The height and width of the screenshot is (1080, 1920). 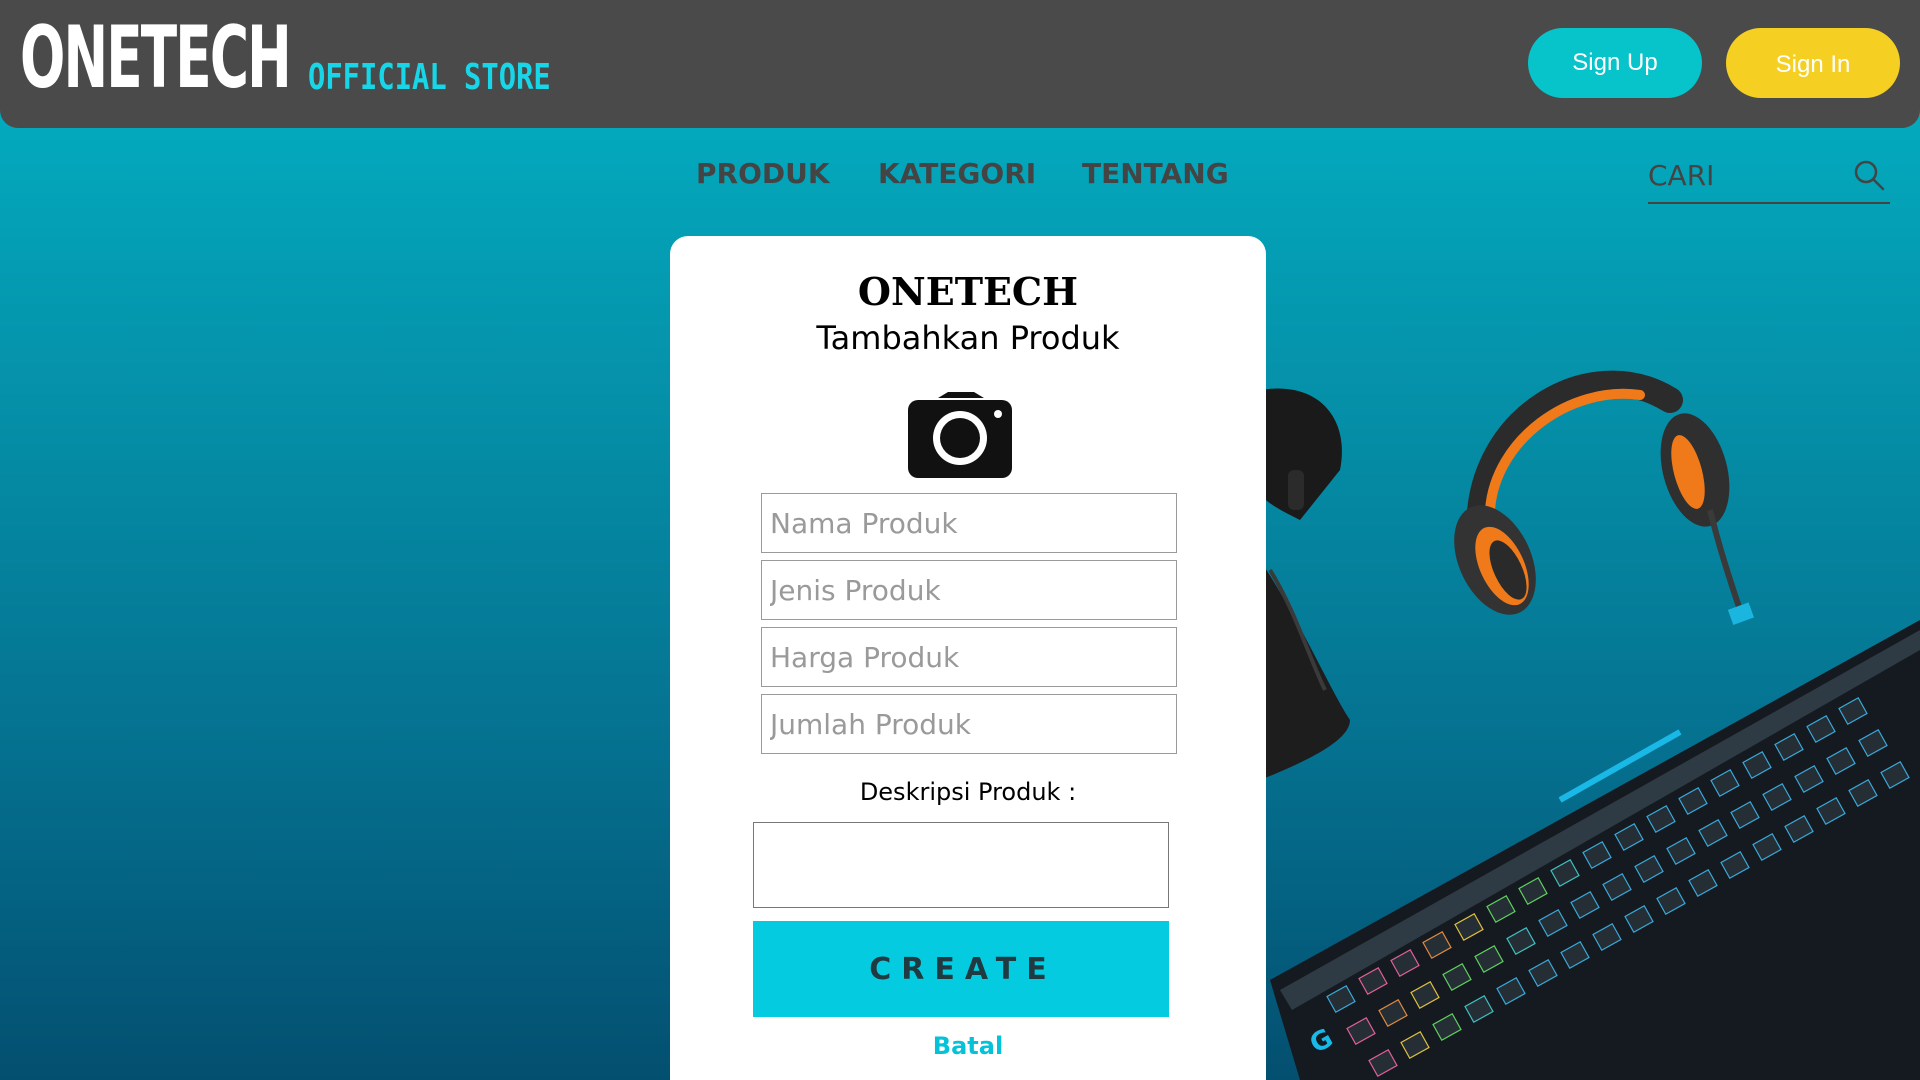 What do you see at coordinates (156, 58) in the screenshot?
I see `brand-logo-text: ONETECH` at bounding box center [156, 58].